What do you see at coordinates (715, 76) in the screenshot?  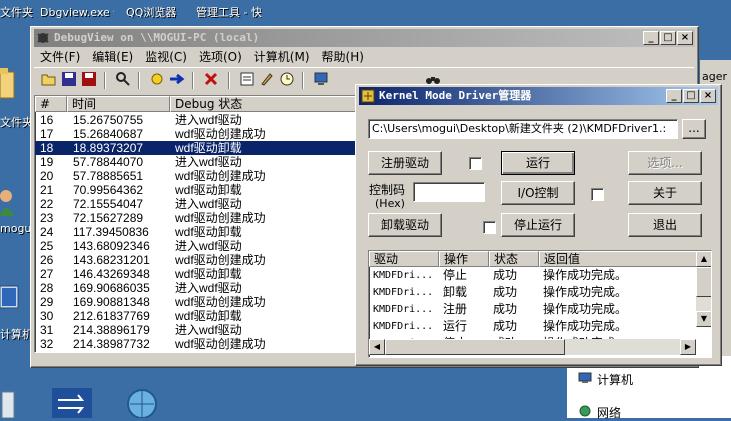 I see `manager-fragment-label: ager` at bounding box center [715, 76].